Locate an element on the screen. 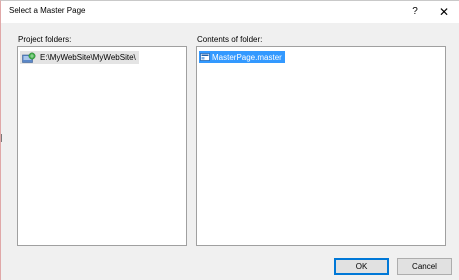 The height and width of the screenshot is (280, 459). master-file-icon is located at coordinates (205, 57).